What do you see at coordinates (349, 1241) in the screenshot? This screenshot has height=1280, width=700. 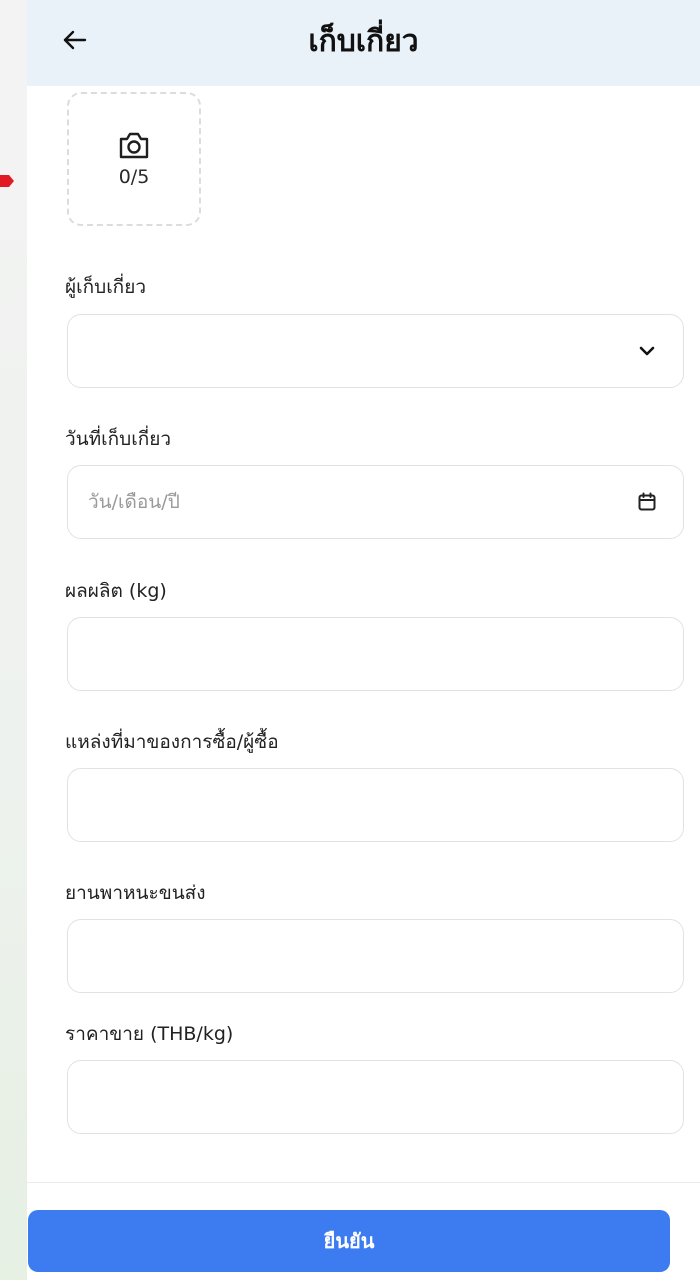 I see `confirm-button: ยืนยัน` at bounding box center [349, 1241].